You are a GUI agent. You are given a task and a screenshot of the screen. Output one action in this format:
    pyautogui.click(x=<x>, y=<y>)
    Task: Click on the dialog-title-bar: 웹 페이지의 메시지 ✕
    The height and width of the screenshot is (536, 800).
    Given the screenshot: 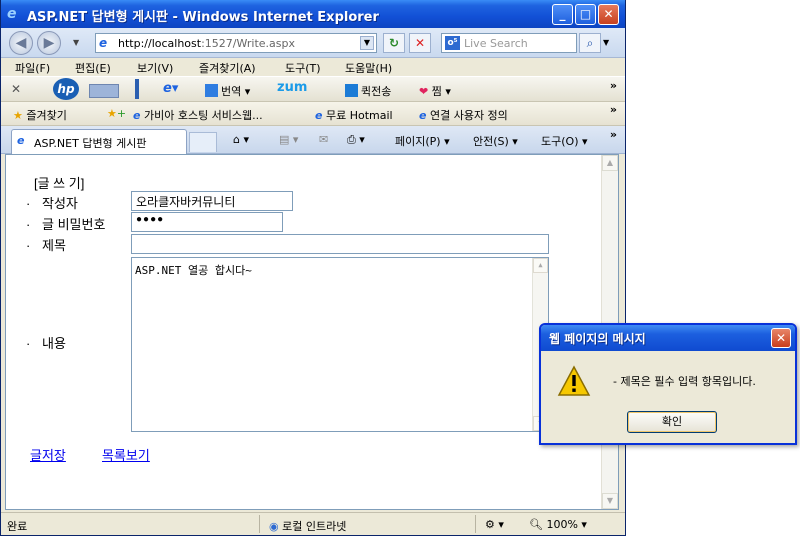 What is the action you would take?
    pyautogui.click(x=668, y=338)
    